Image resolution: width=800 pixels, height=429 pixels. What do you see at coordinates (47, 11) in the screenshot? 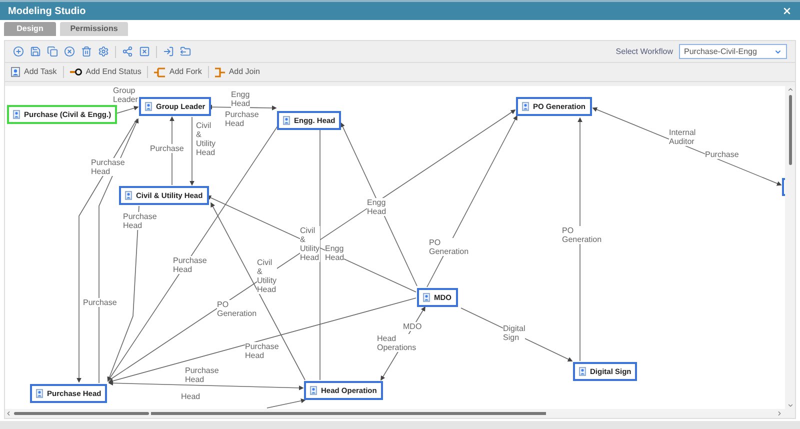
I see `window-title: Modeling Studio` at bounding box center [47, 11].